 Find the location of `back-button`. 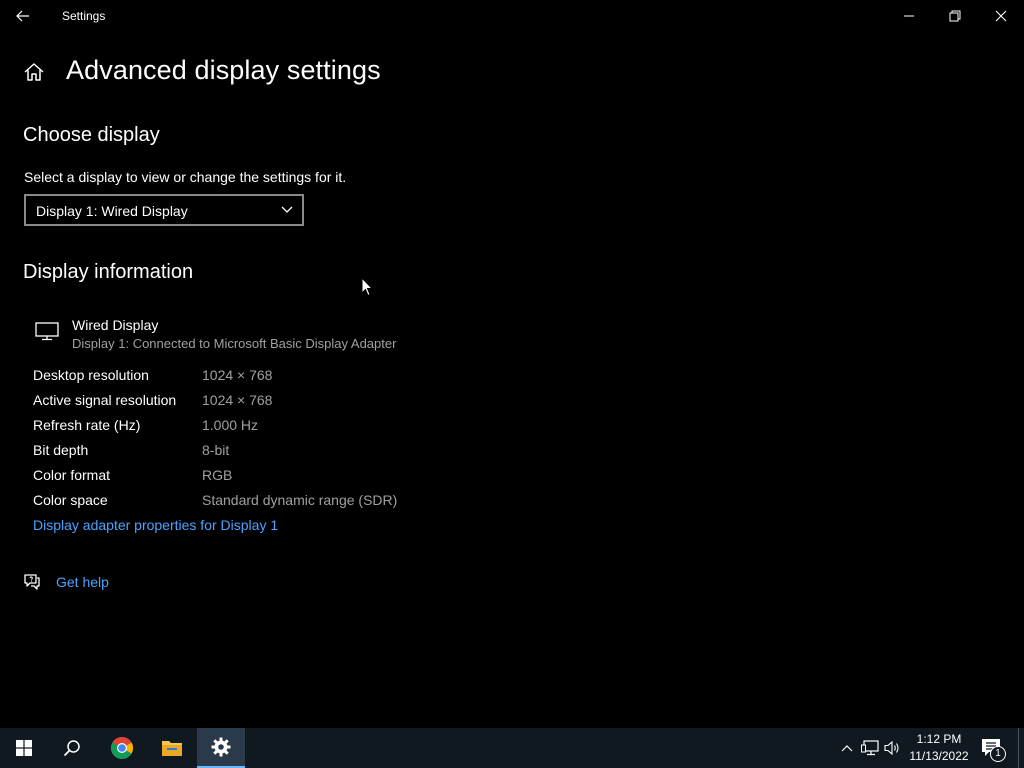

back-button is located at coordinates (23, 16).